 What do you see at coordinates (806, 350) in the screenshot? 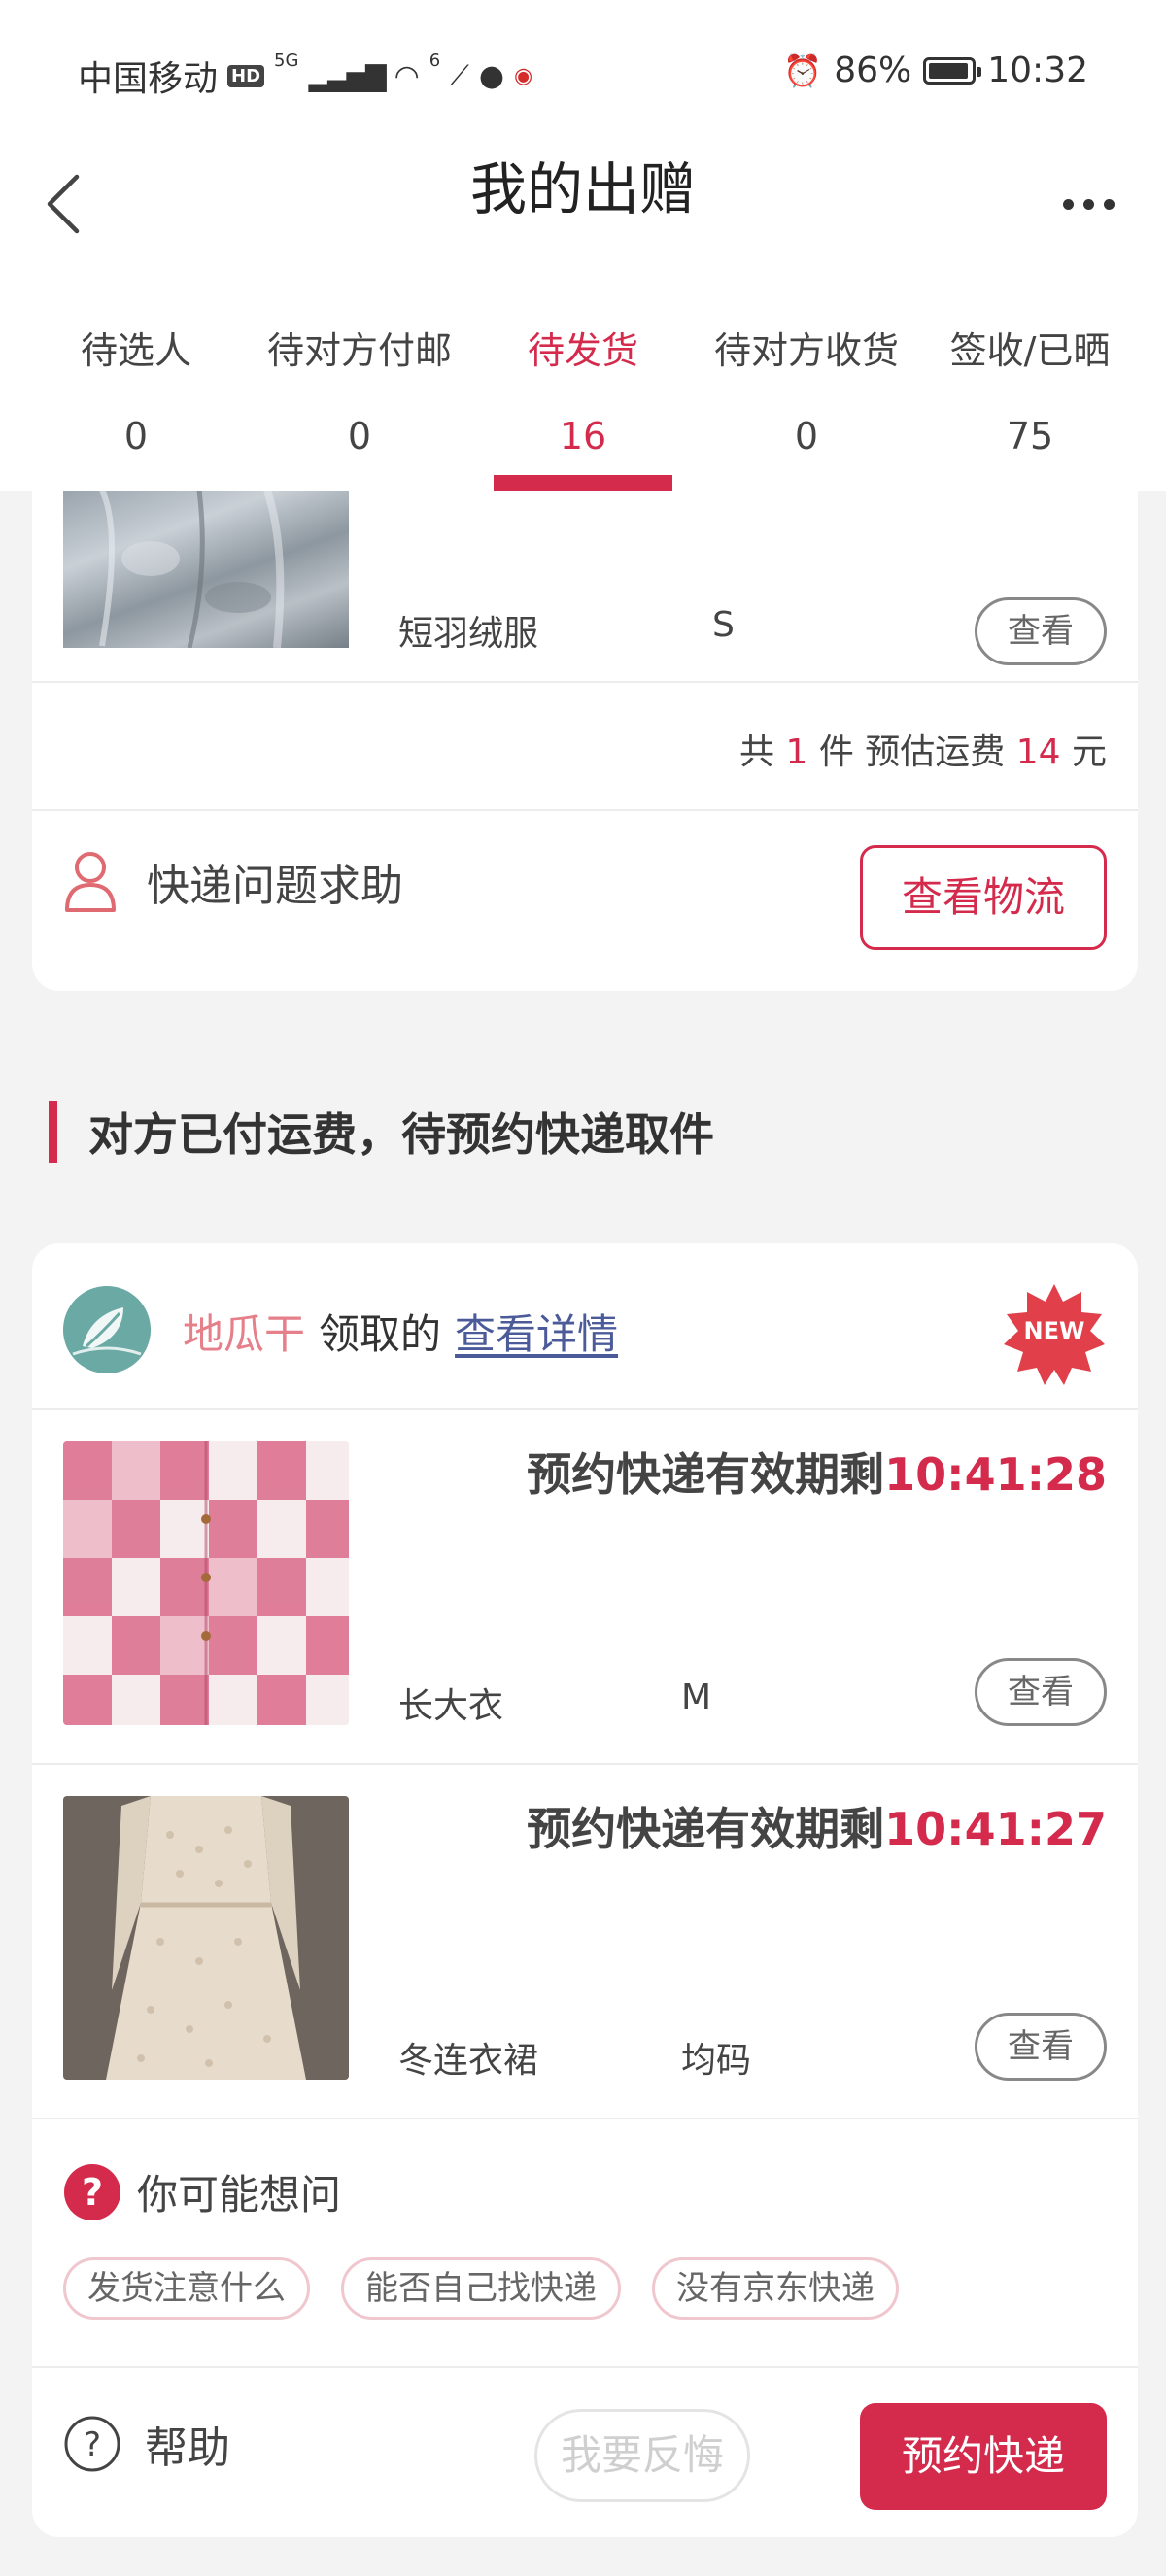
I see `tab-label: 待对方收货` at bounding box center [806, 350].